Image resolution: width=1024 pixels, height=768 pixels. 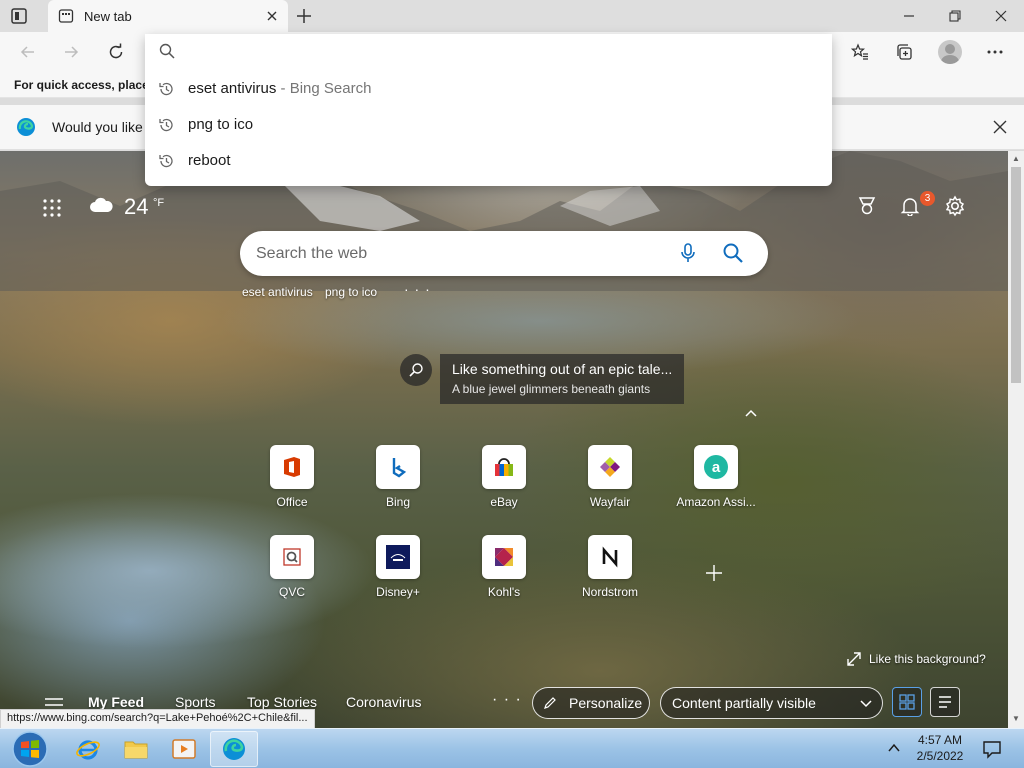 I want to click on personalize-button: Personalize, so click(x=591, y=703).